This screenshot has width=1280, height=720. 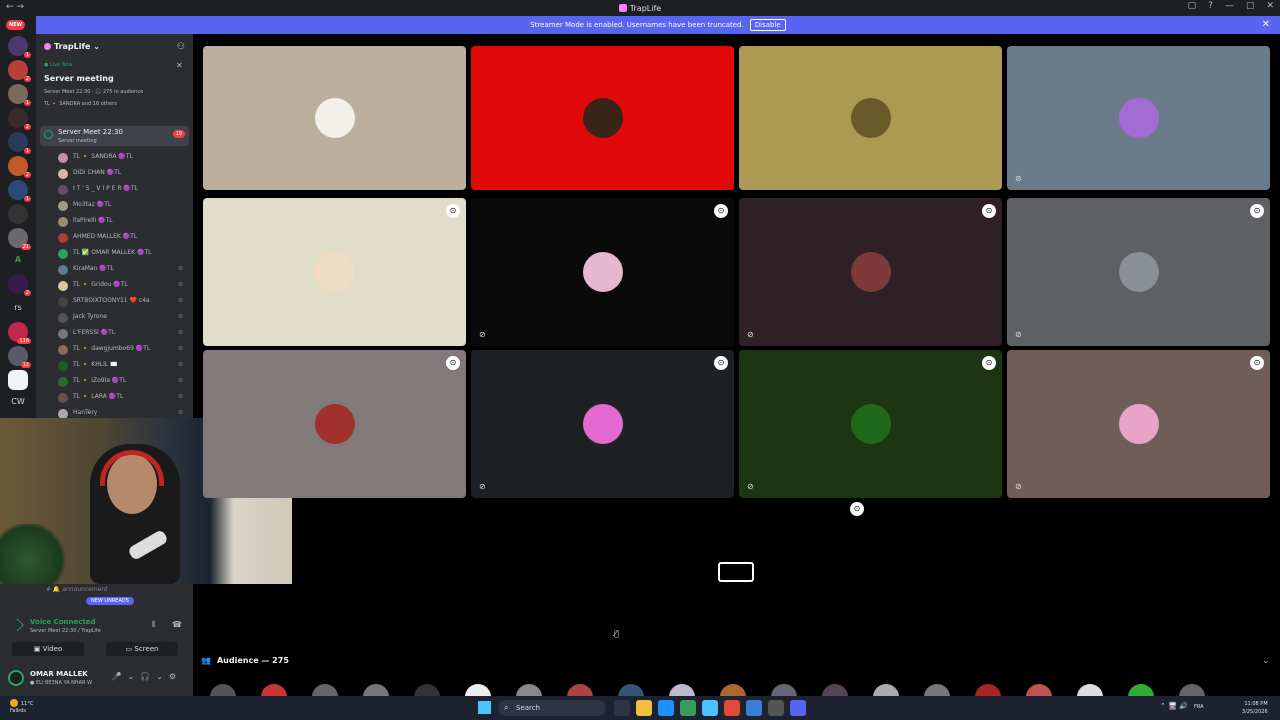 I want to click on voice-member: I T ' S _ V I P E R 🟣TL, so click(x=114, y=190).